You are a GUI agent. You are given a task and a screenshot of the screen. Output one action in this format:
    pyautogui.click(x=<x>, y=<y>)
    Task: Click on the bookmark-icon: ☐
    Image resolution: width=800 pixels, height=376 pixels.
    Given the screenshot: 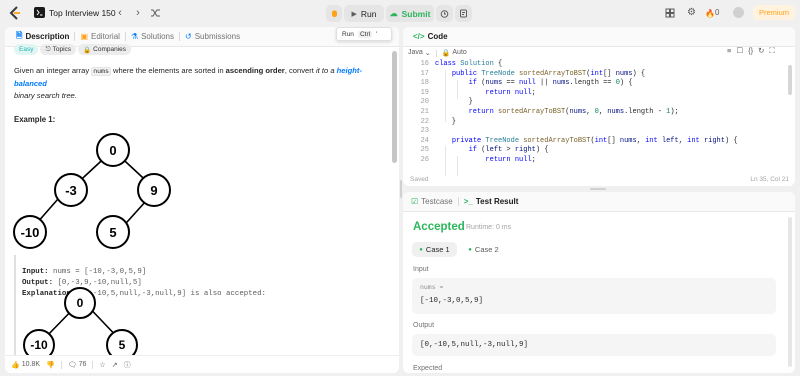 What is the action you would take?
    pyautogui.click(x=739, y=51)
    